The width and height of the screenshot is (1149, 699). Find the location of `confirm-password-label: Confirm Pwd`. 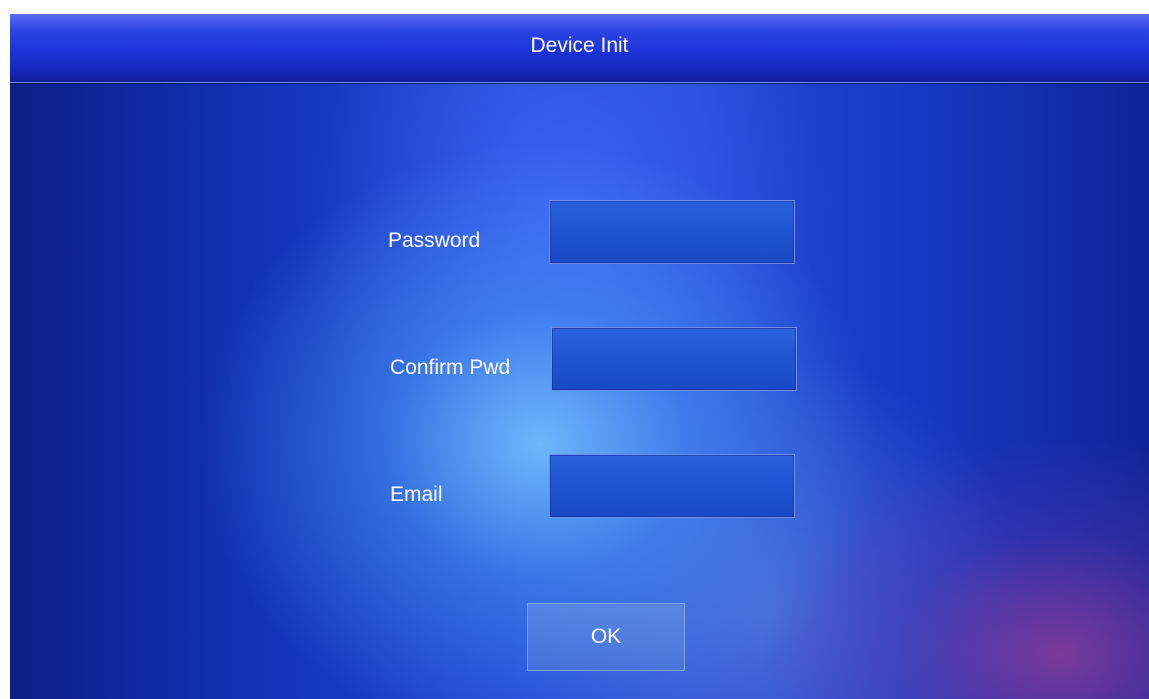

confirm-password-label: Confirm Pwd is located at coordinates (450, 367).